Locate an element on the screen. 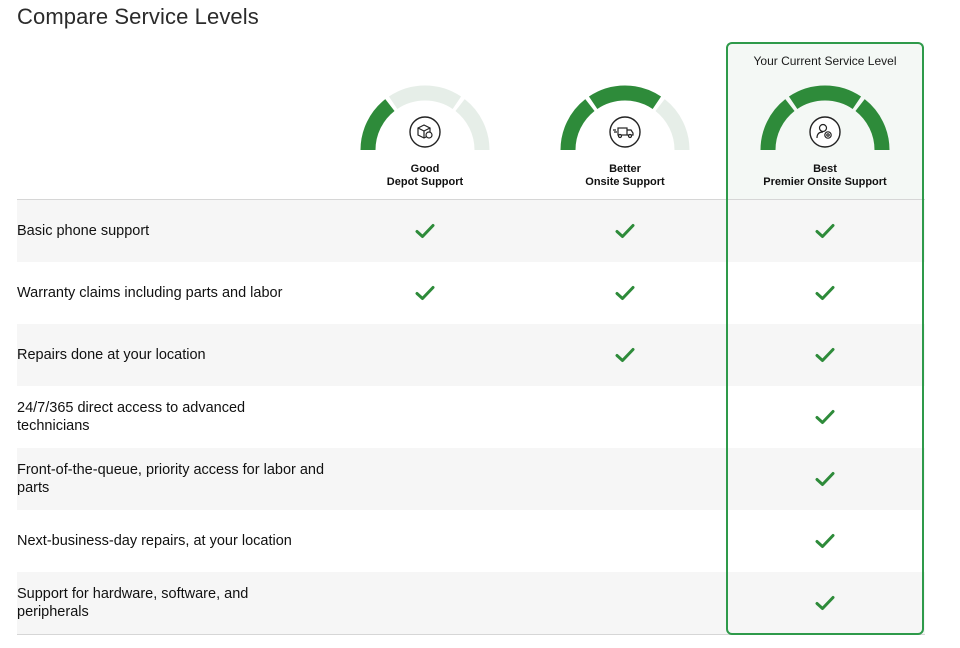 Image resolution: width=960 pixels, height=648 pixels. gauge-good is located at coordinates (425, 118).